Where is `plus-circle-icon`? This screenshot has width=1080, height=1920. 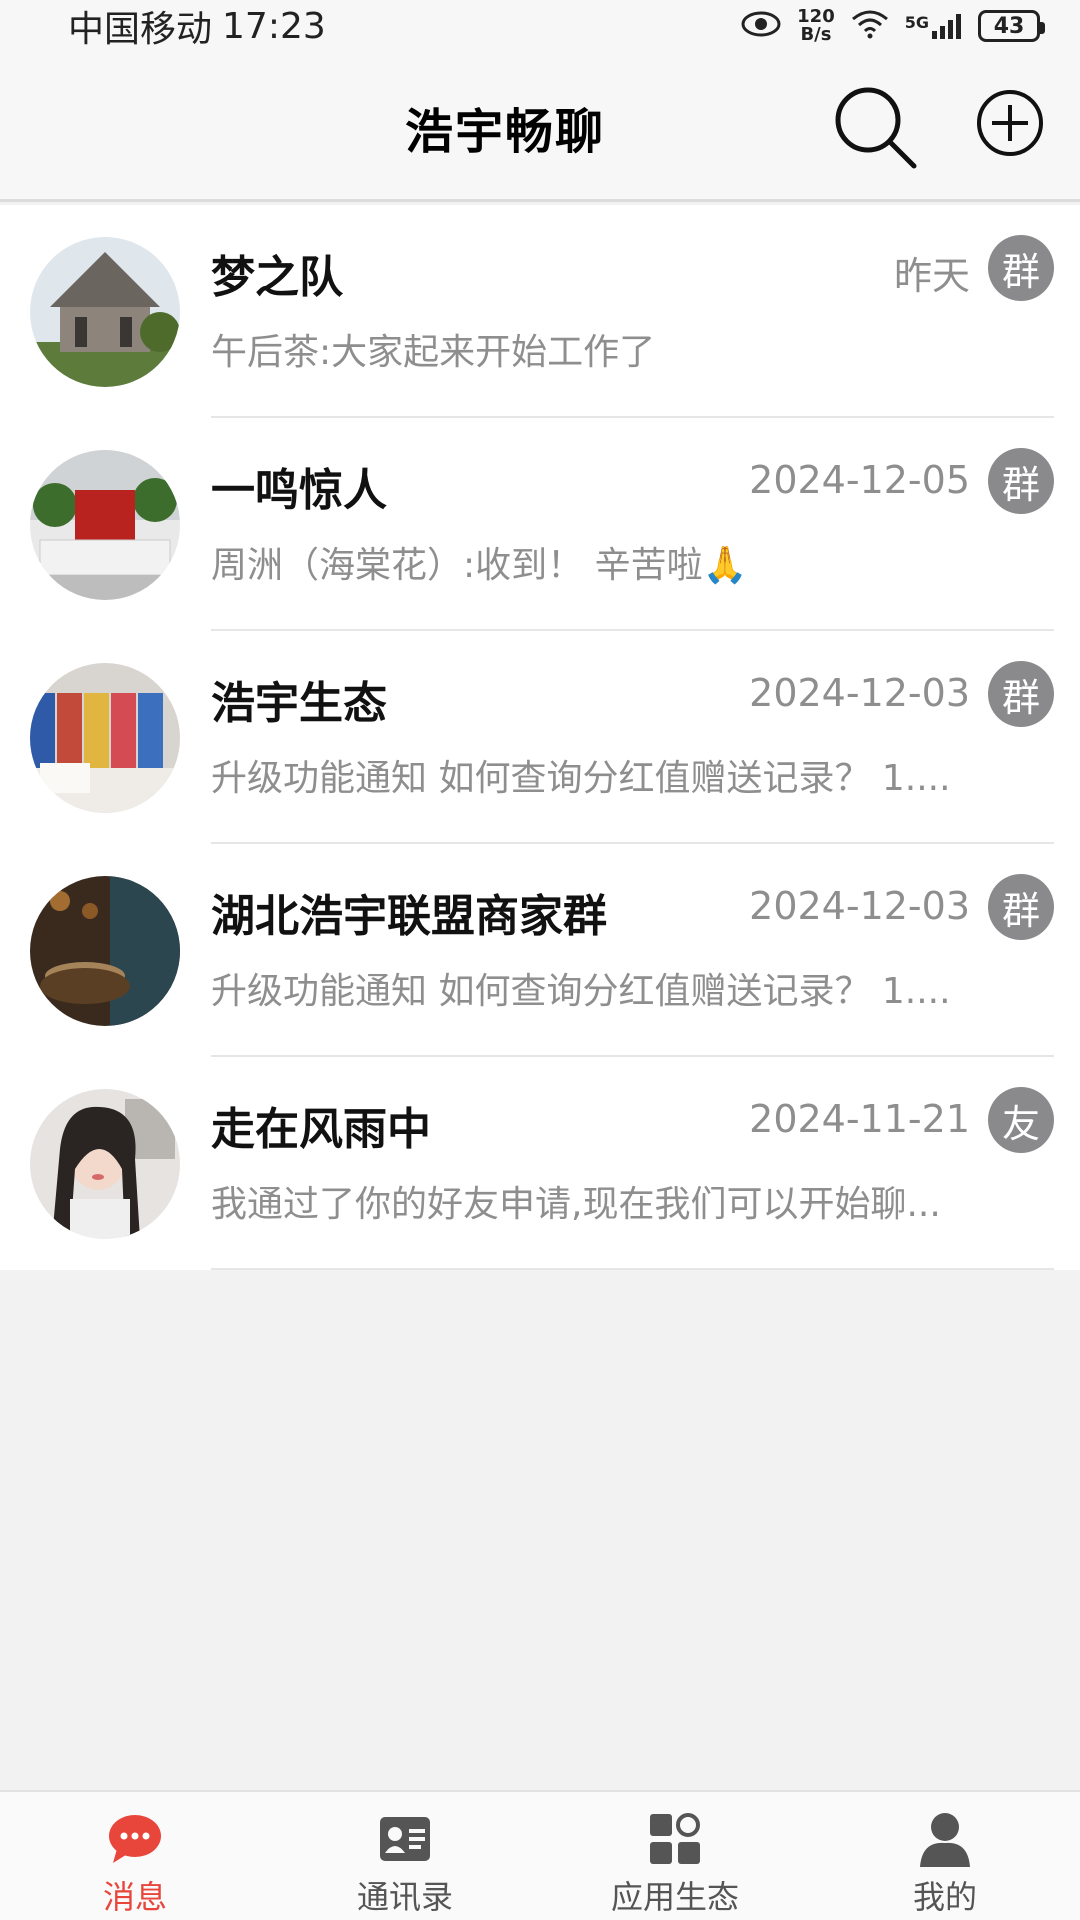 plus-circle-icon is located at coordinates (1010, 123).